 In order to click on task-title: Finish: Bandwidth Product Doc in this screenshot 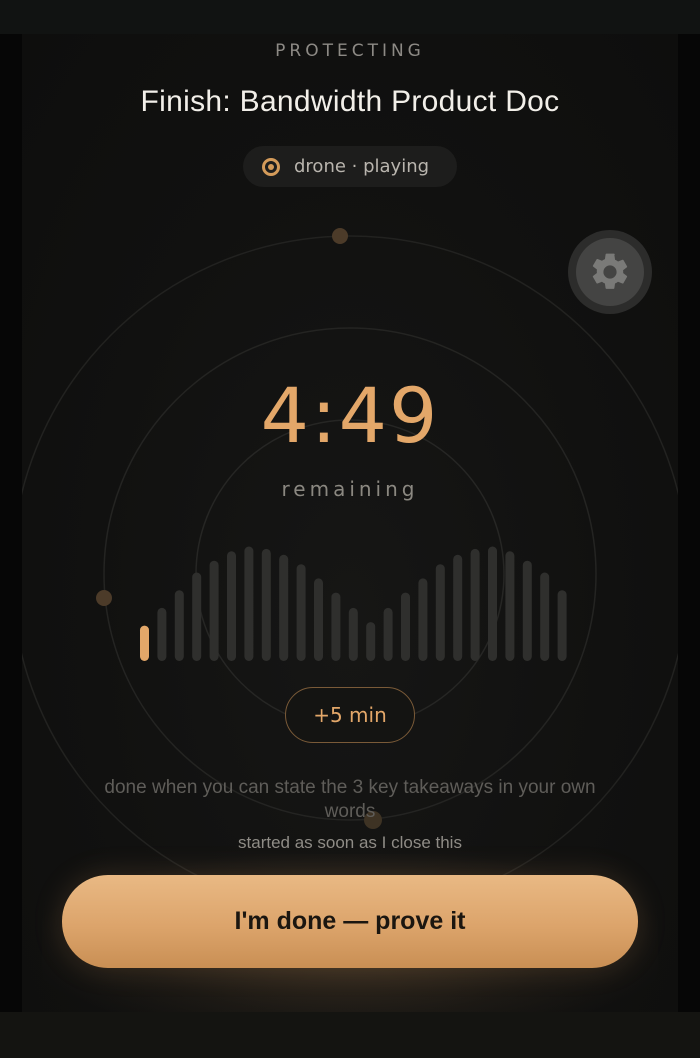, I will do `click(350, 101)`.